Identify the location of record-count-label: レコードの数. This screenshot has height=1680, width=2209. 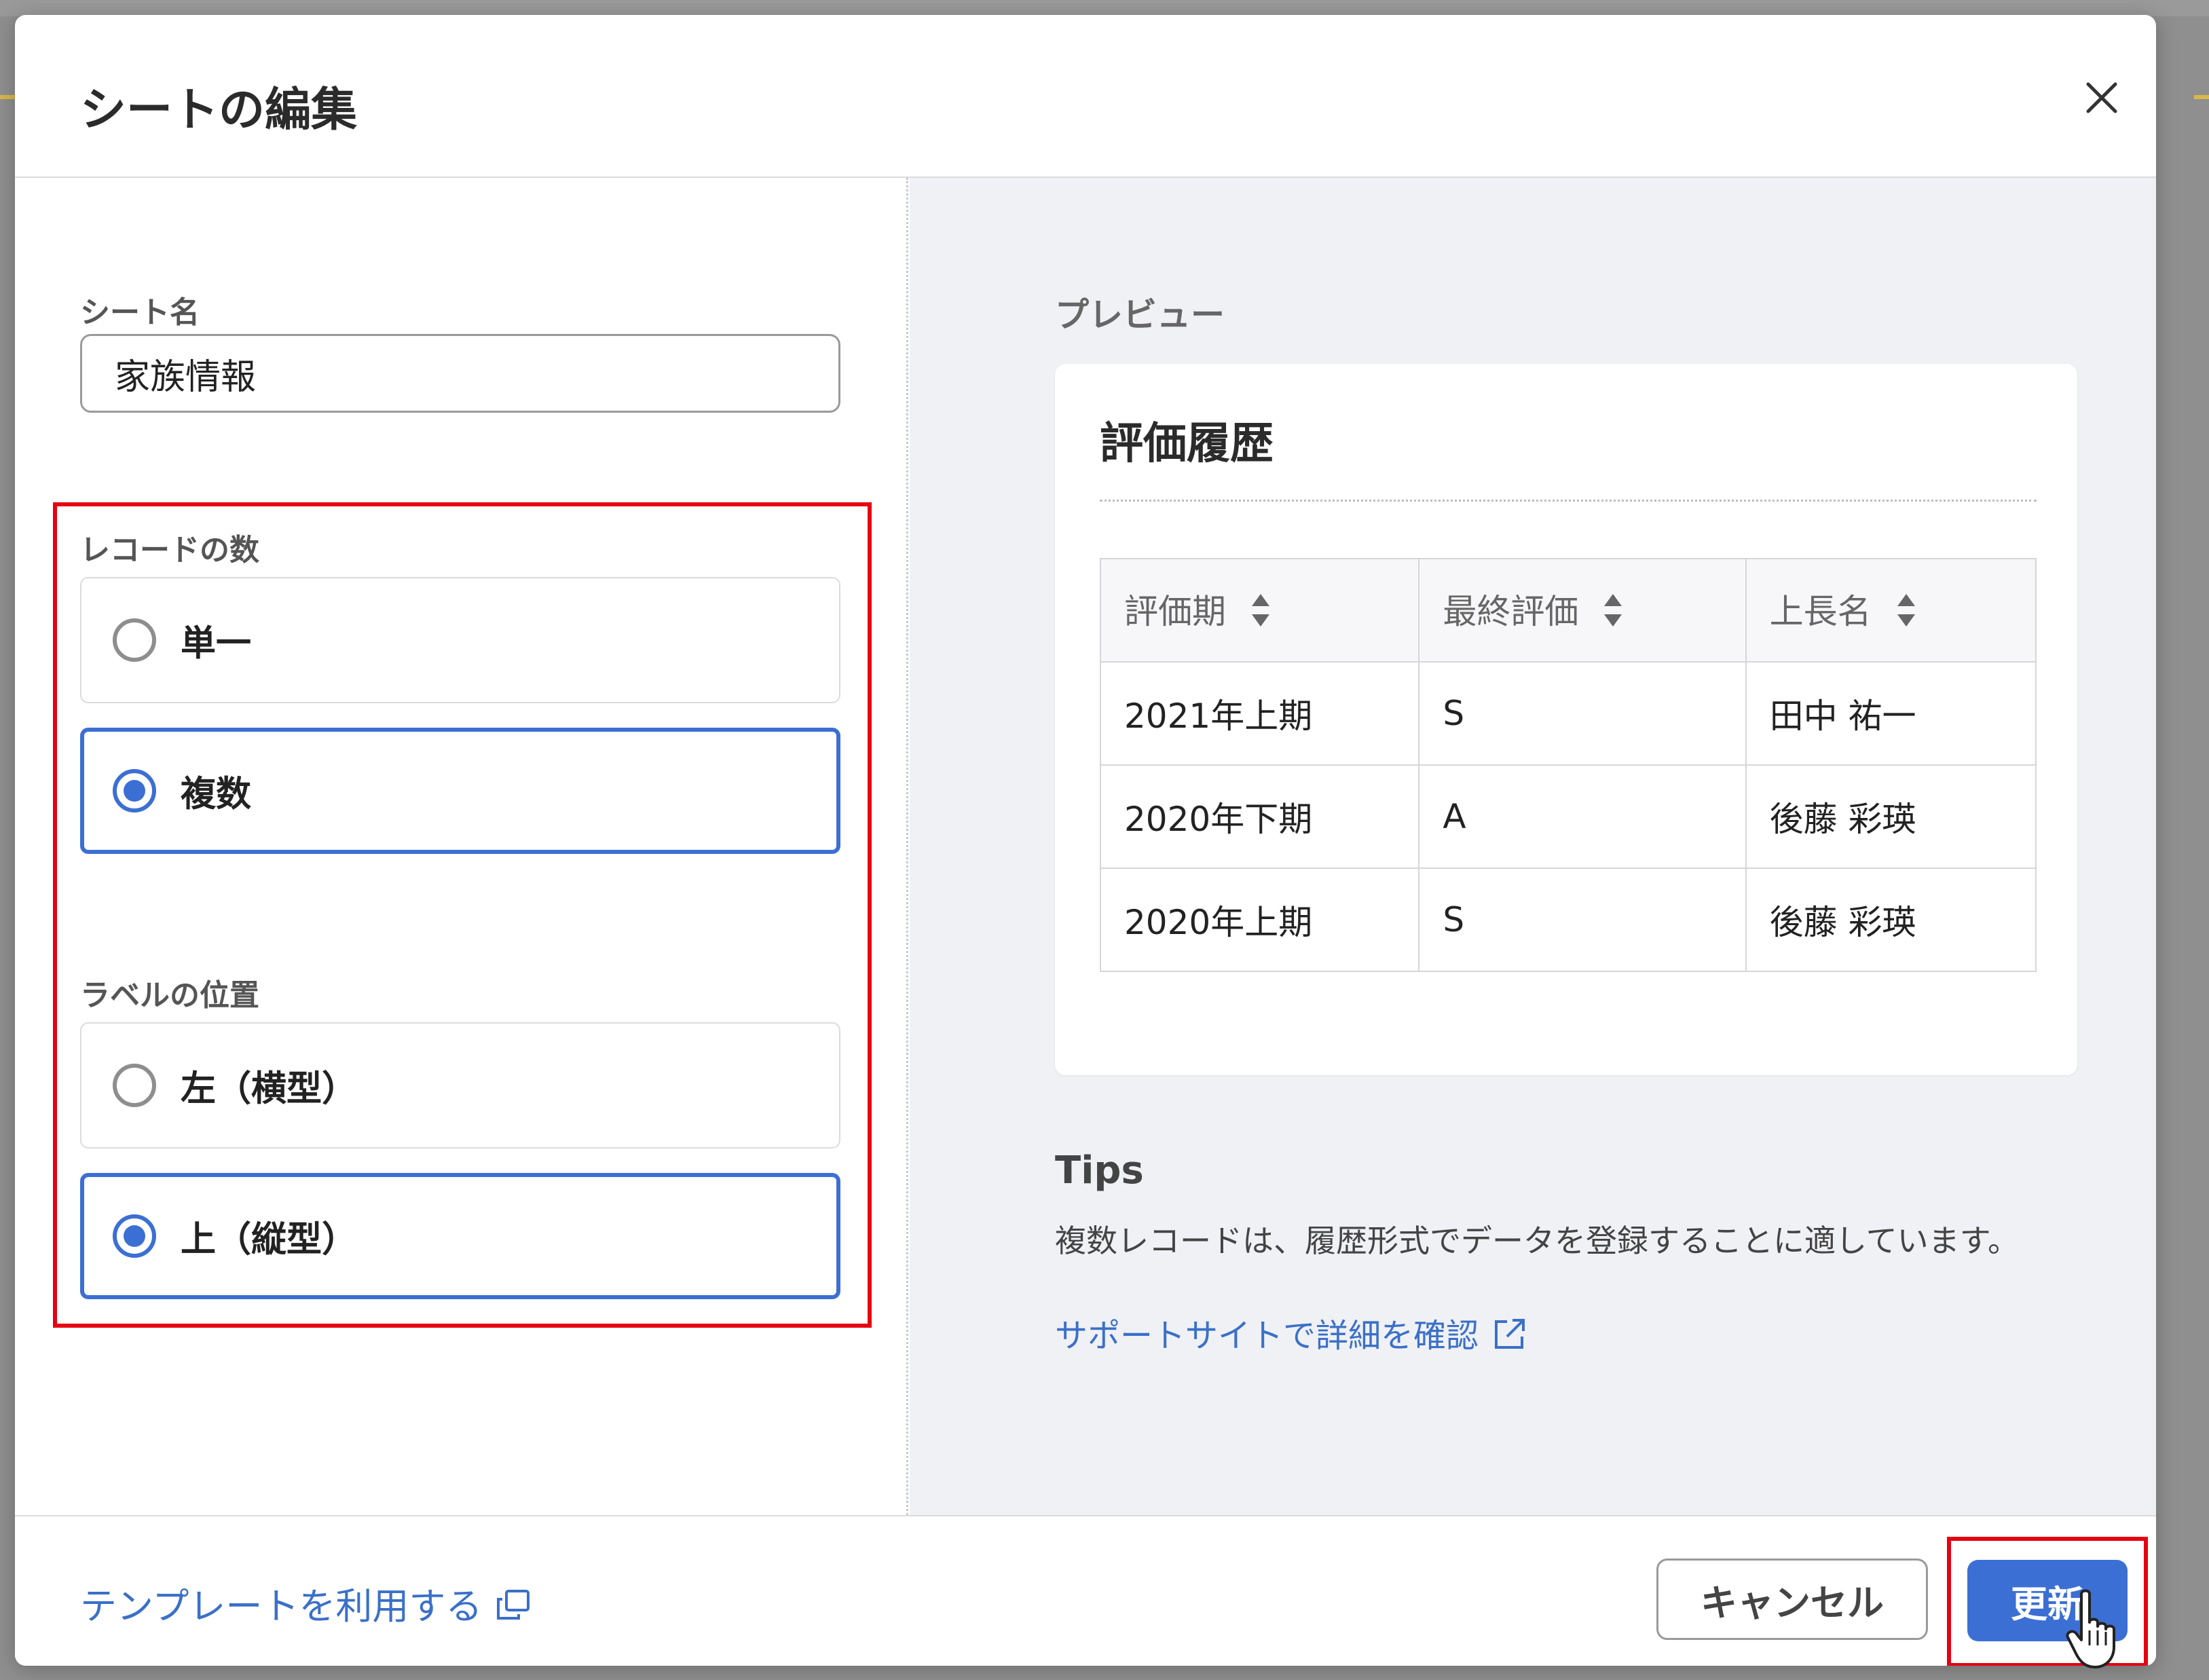
(169, 550).